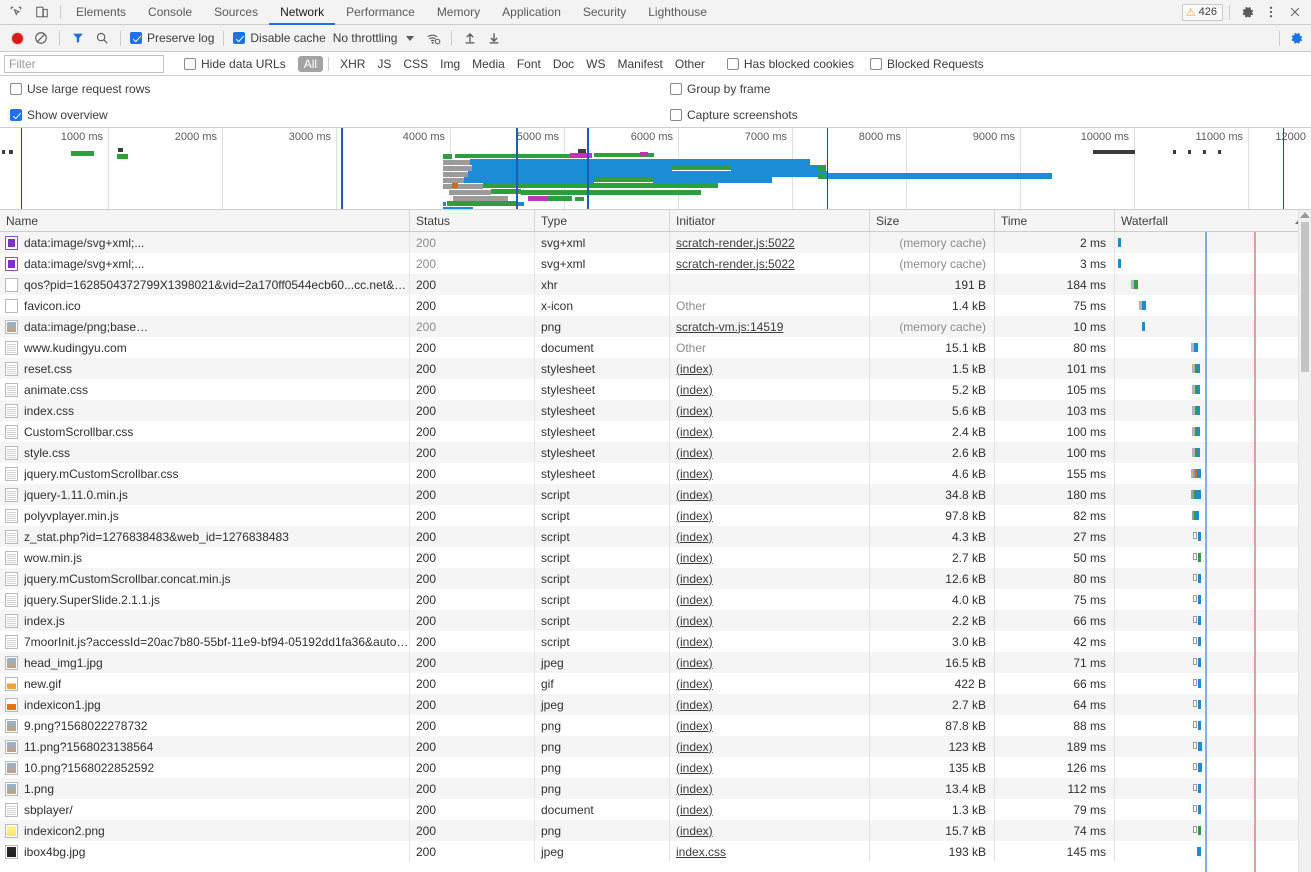 The image size is (1311, 872). Describe the element at coordinates (410, 38) in the screenshot. I see `chevron-down-icon` at that location.